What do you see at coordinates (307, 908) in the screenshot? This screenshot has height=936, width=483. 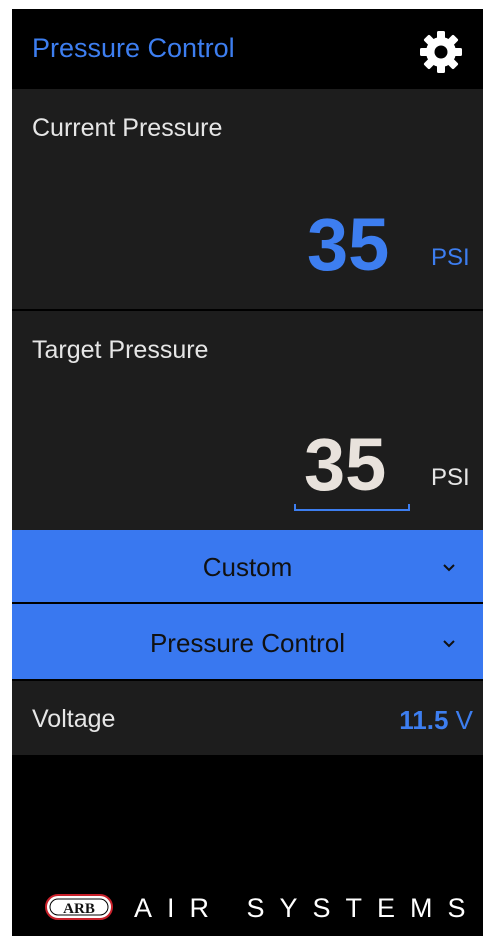 I see `footer-brand-text: AIR SYSTEMS` at bounding box center [307, 908].